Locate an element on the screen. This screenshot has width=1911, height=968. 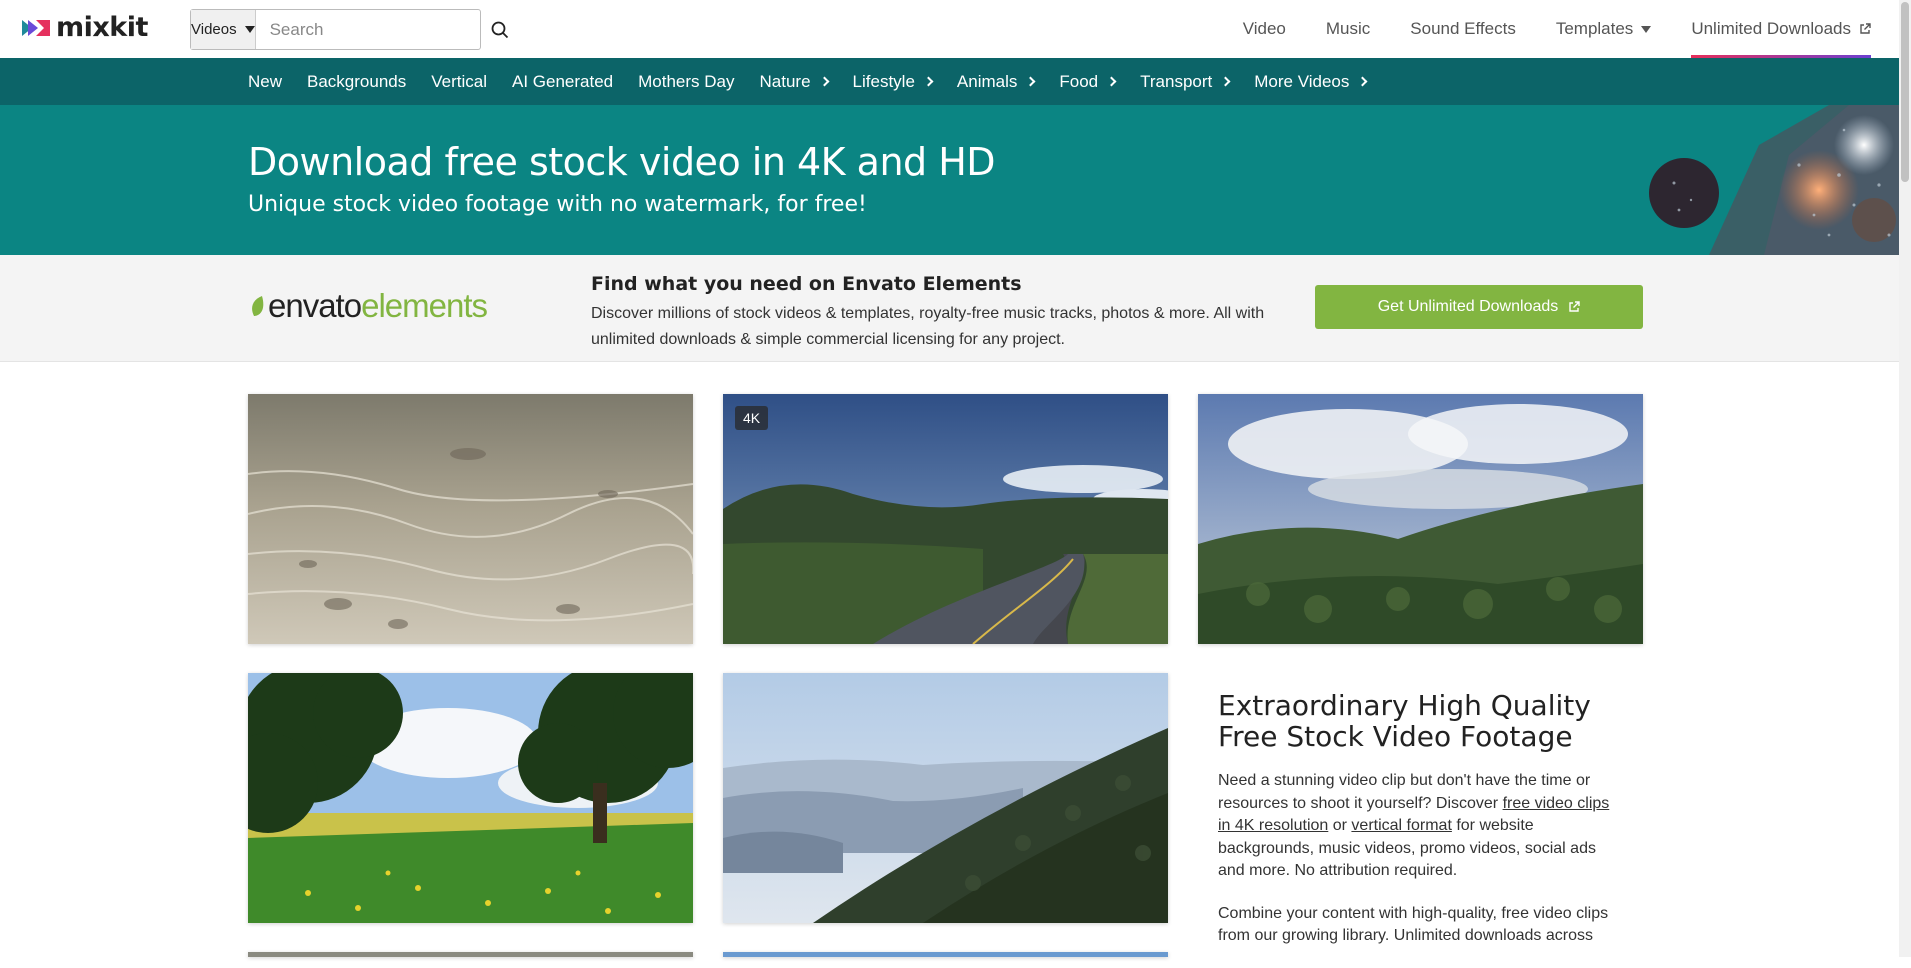
search-icon is located at coordinates (499, 29).